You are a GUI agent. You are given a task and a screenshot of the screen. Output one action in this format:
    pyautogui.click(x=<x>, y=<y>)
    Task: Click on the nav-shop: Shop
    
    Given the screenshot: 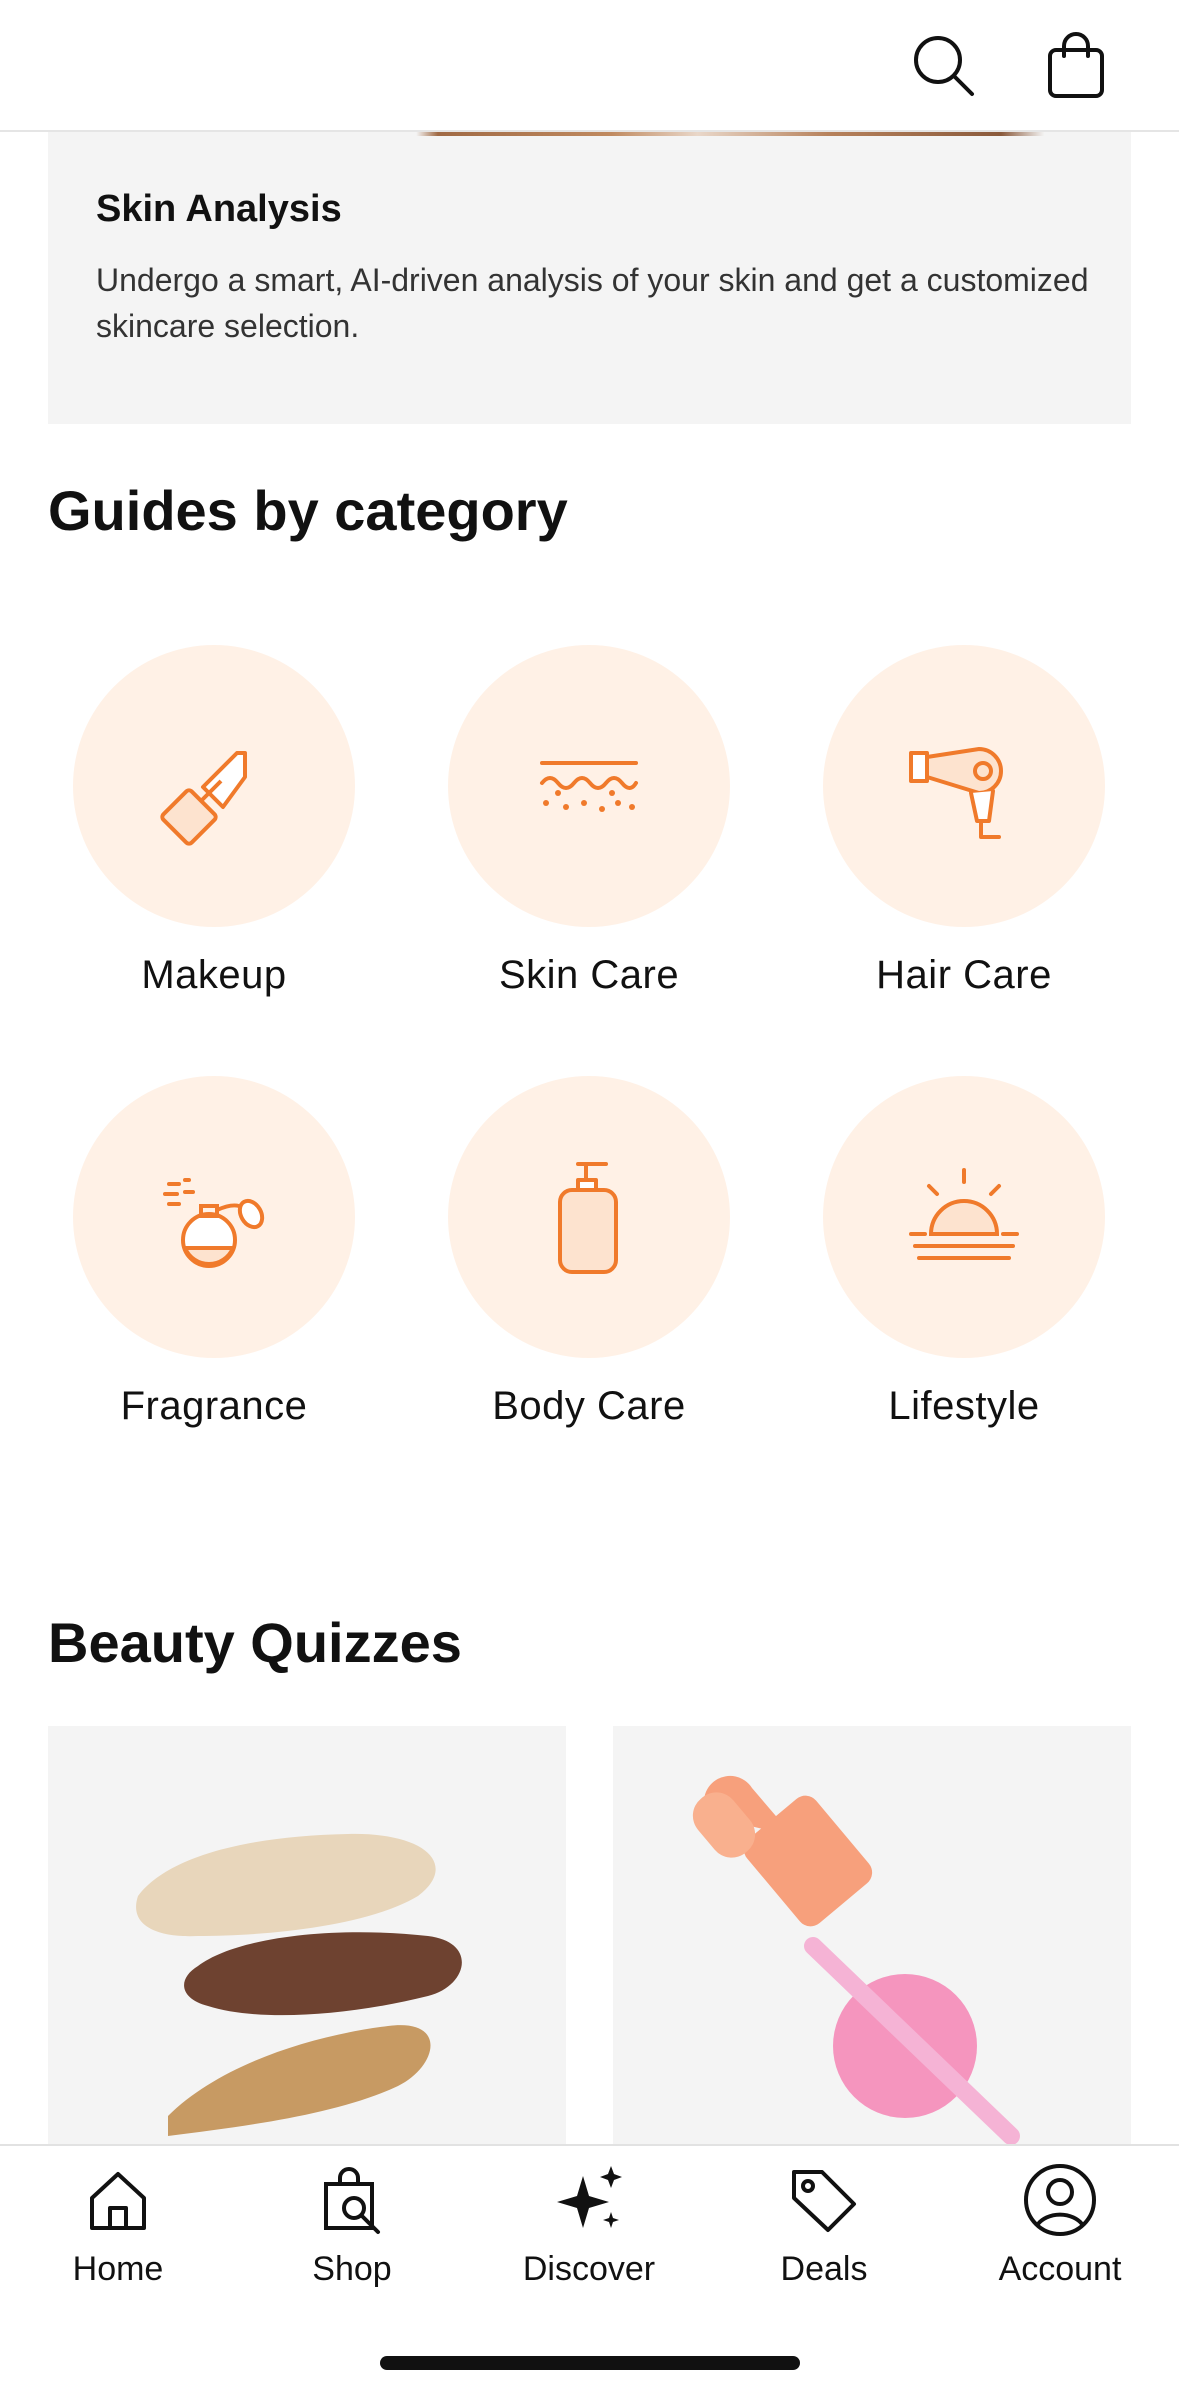 What is the action you would take?
    pyautogui.click(x=352, y=2224)
    